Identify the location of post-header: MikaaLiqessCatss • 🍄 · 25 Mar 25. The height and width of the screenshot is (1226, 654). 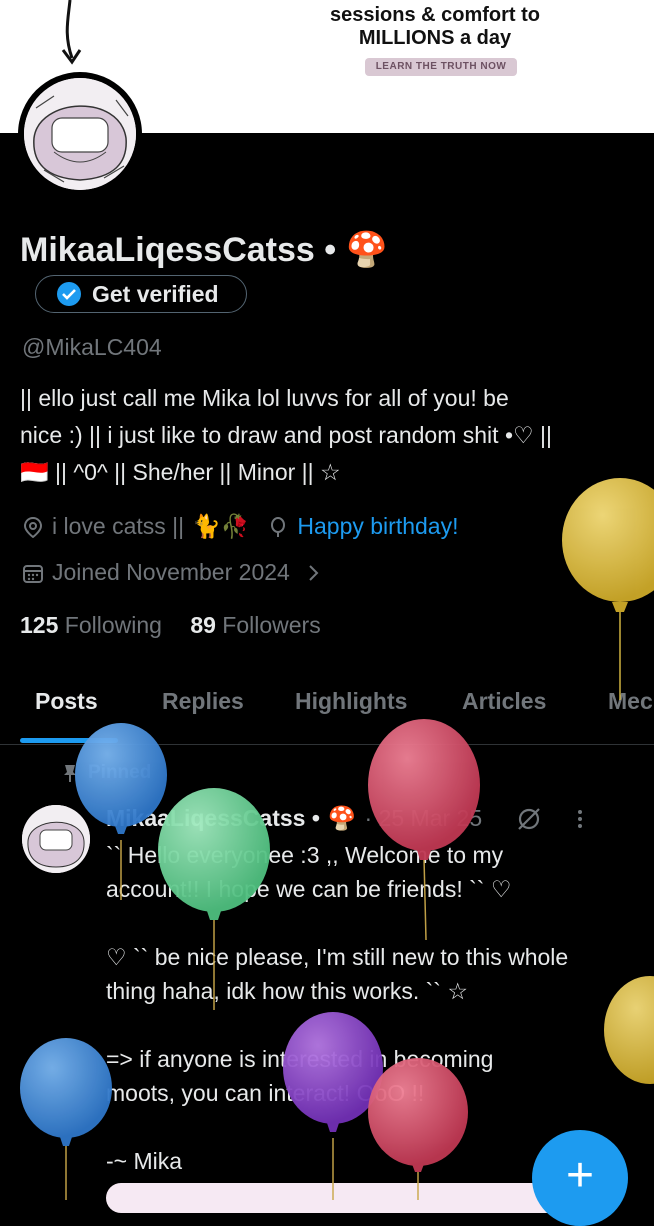
(346, 818).